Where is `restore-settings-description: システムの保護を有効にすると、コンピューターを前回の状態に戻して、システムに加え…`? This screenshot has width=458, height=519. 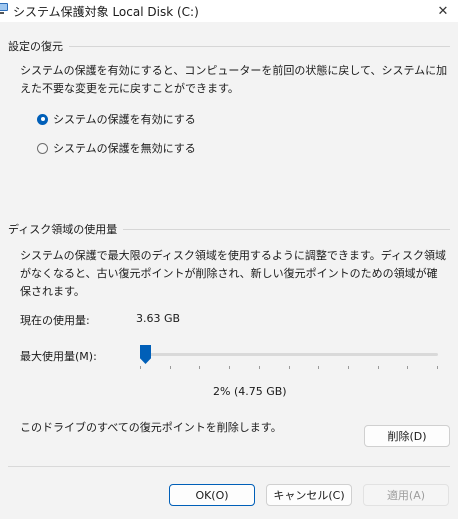 restore-settings-description: システムの保護を有効にすると、コンピューターを前回の状態に戻して、システムに加え… is located at coordinates (234, 79).